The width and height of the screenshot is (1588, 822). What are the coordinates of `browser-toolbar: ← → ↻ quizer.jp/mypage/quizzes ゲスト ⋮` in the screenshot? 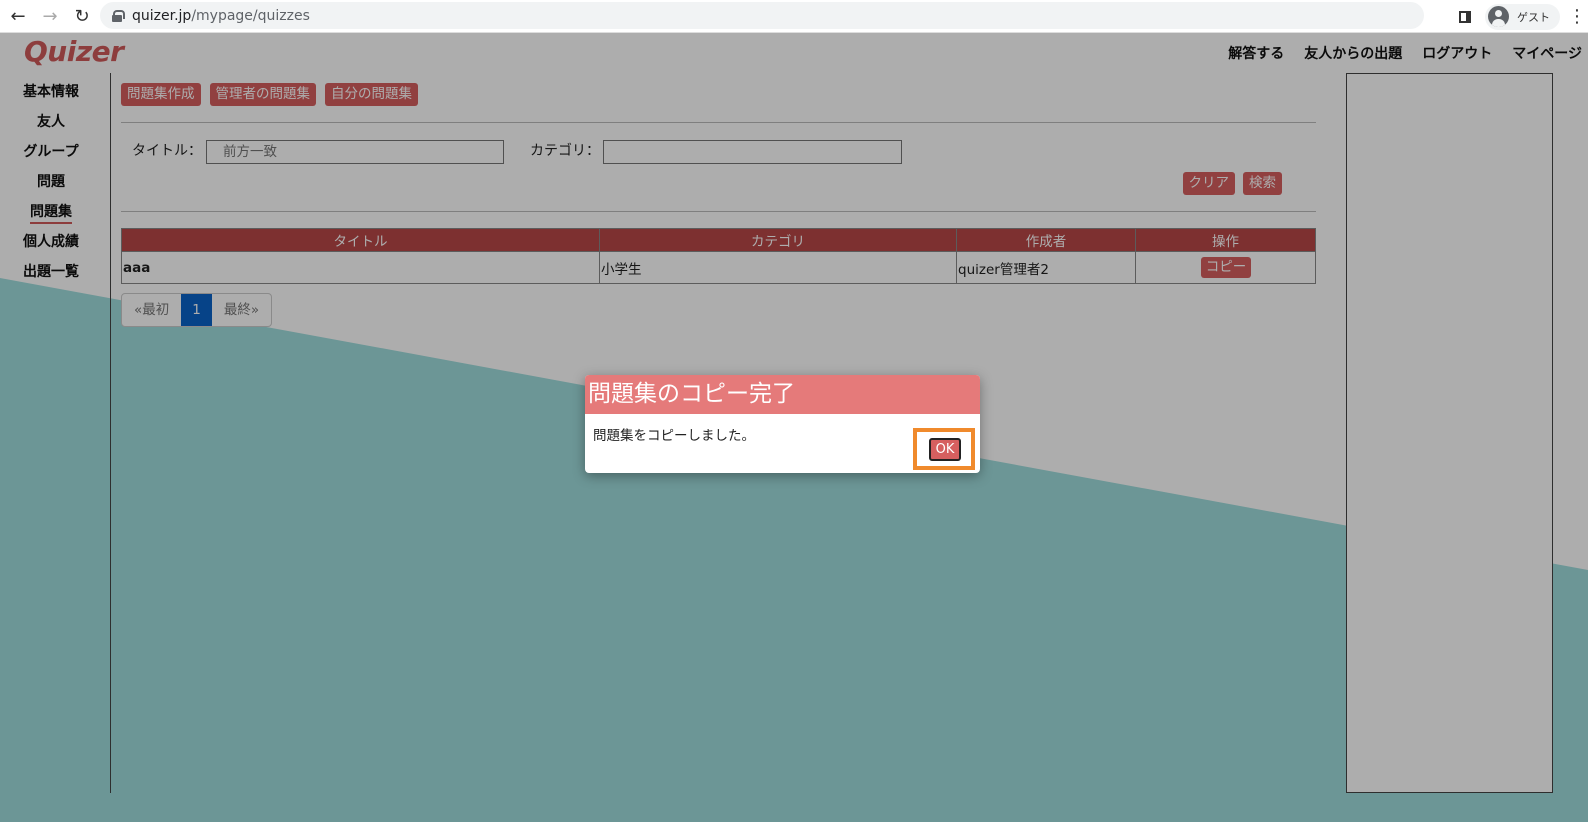 It's located at (794, 16).